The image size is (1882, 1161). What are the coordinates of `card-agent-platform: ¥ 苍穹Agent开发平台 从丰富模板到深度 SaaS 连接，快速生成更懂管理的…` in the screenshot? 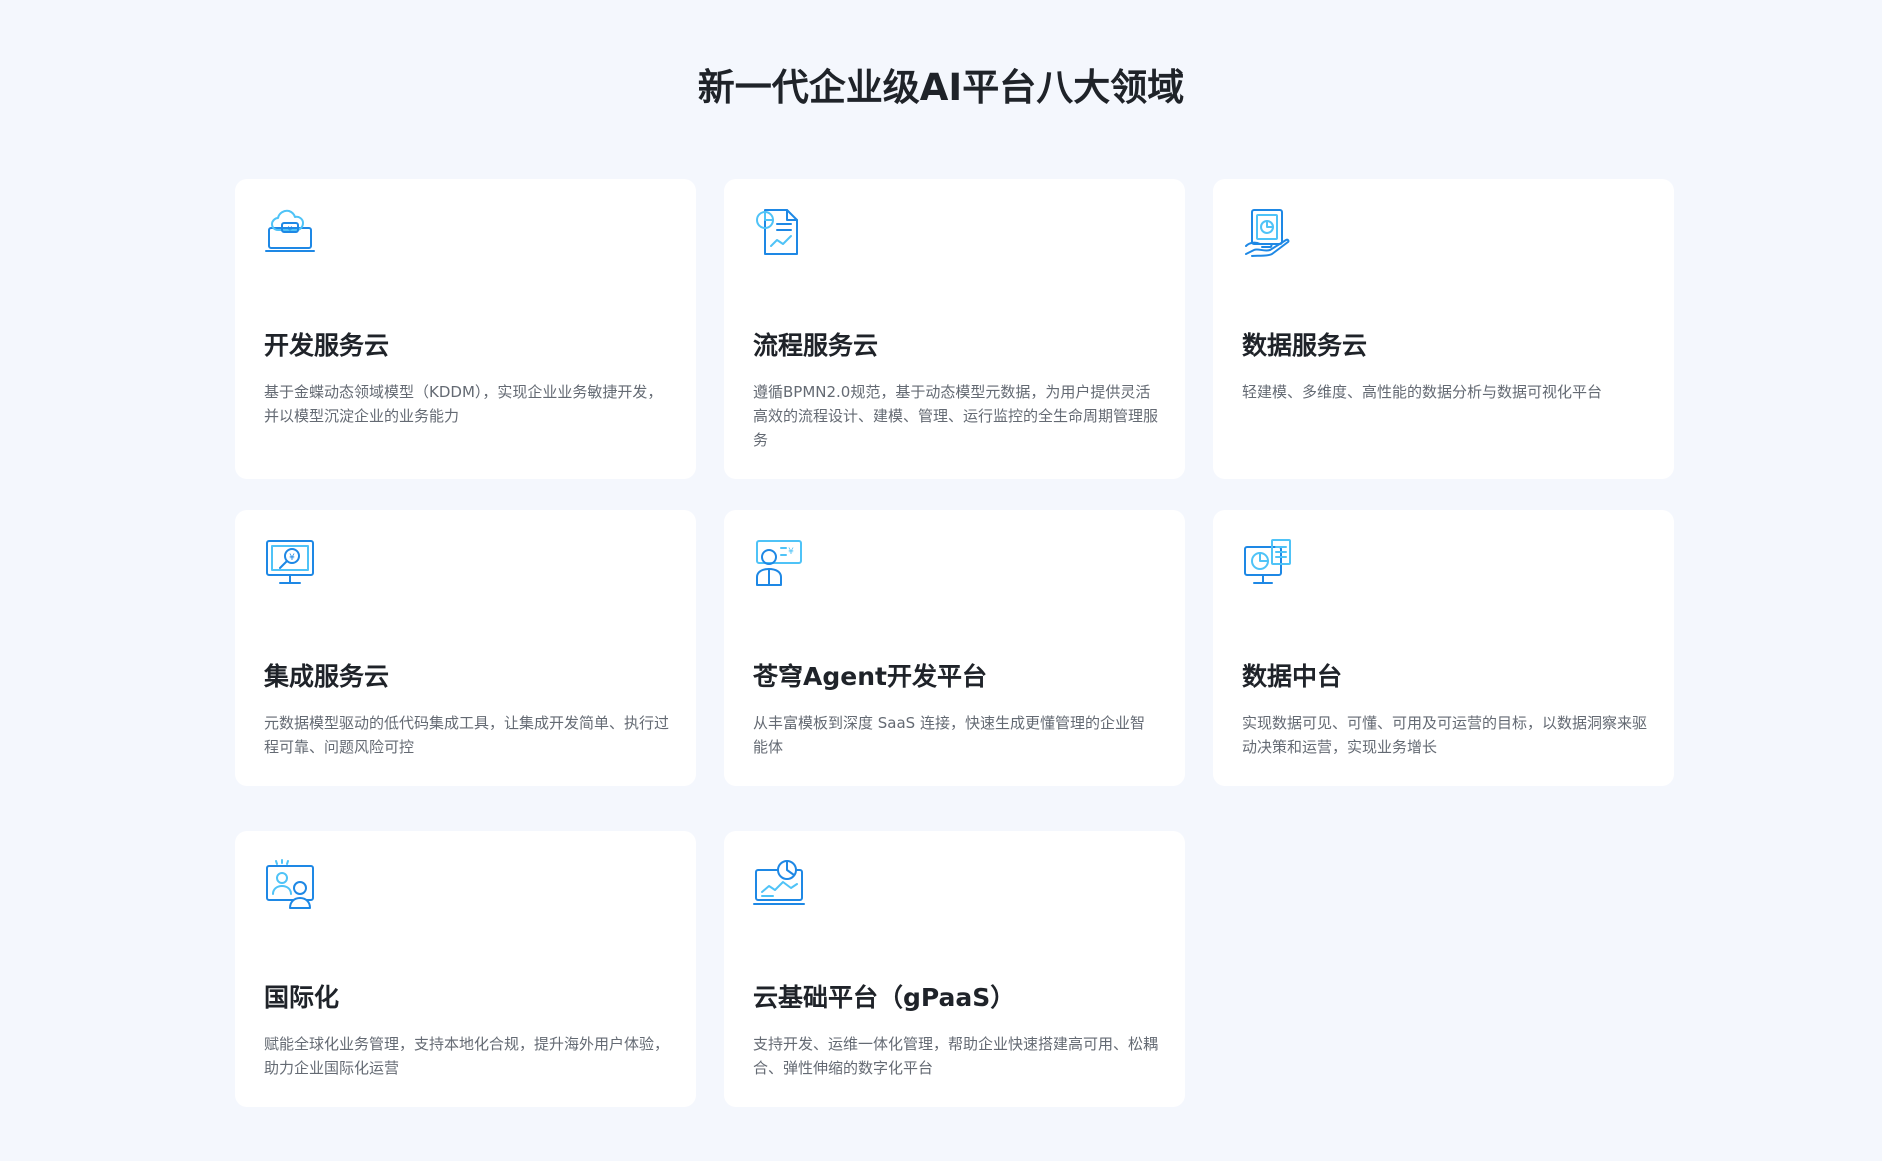 It's located at (954, 648).